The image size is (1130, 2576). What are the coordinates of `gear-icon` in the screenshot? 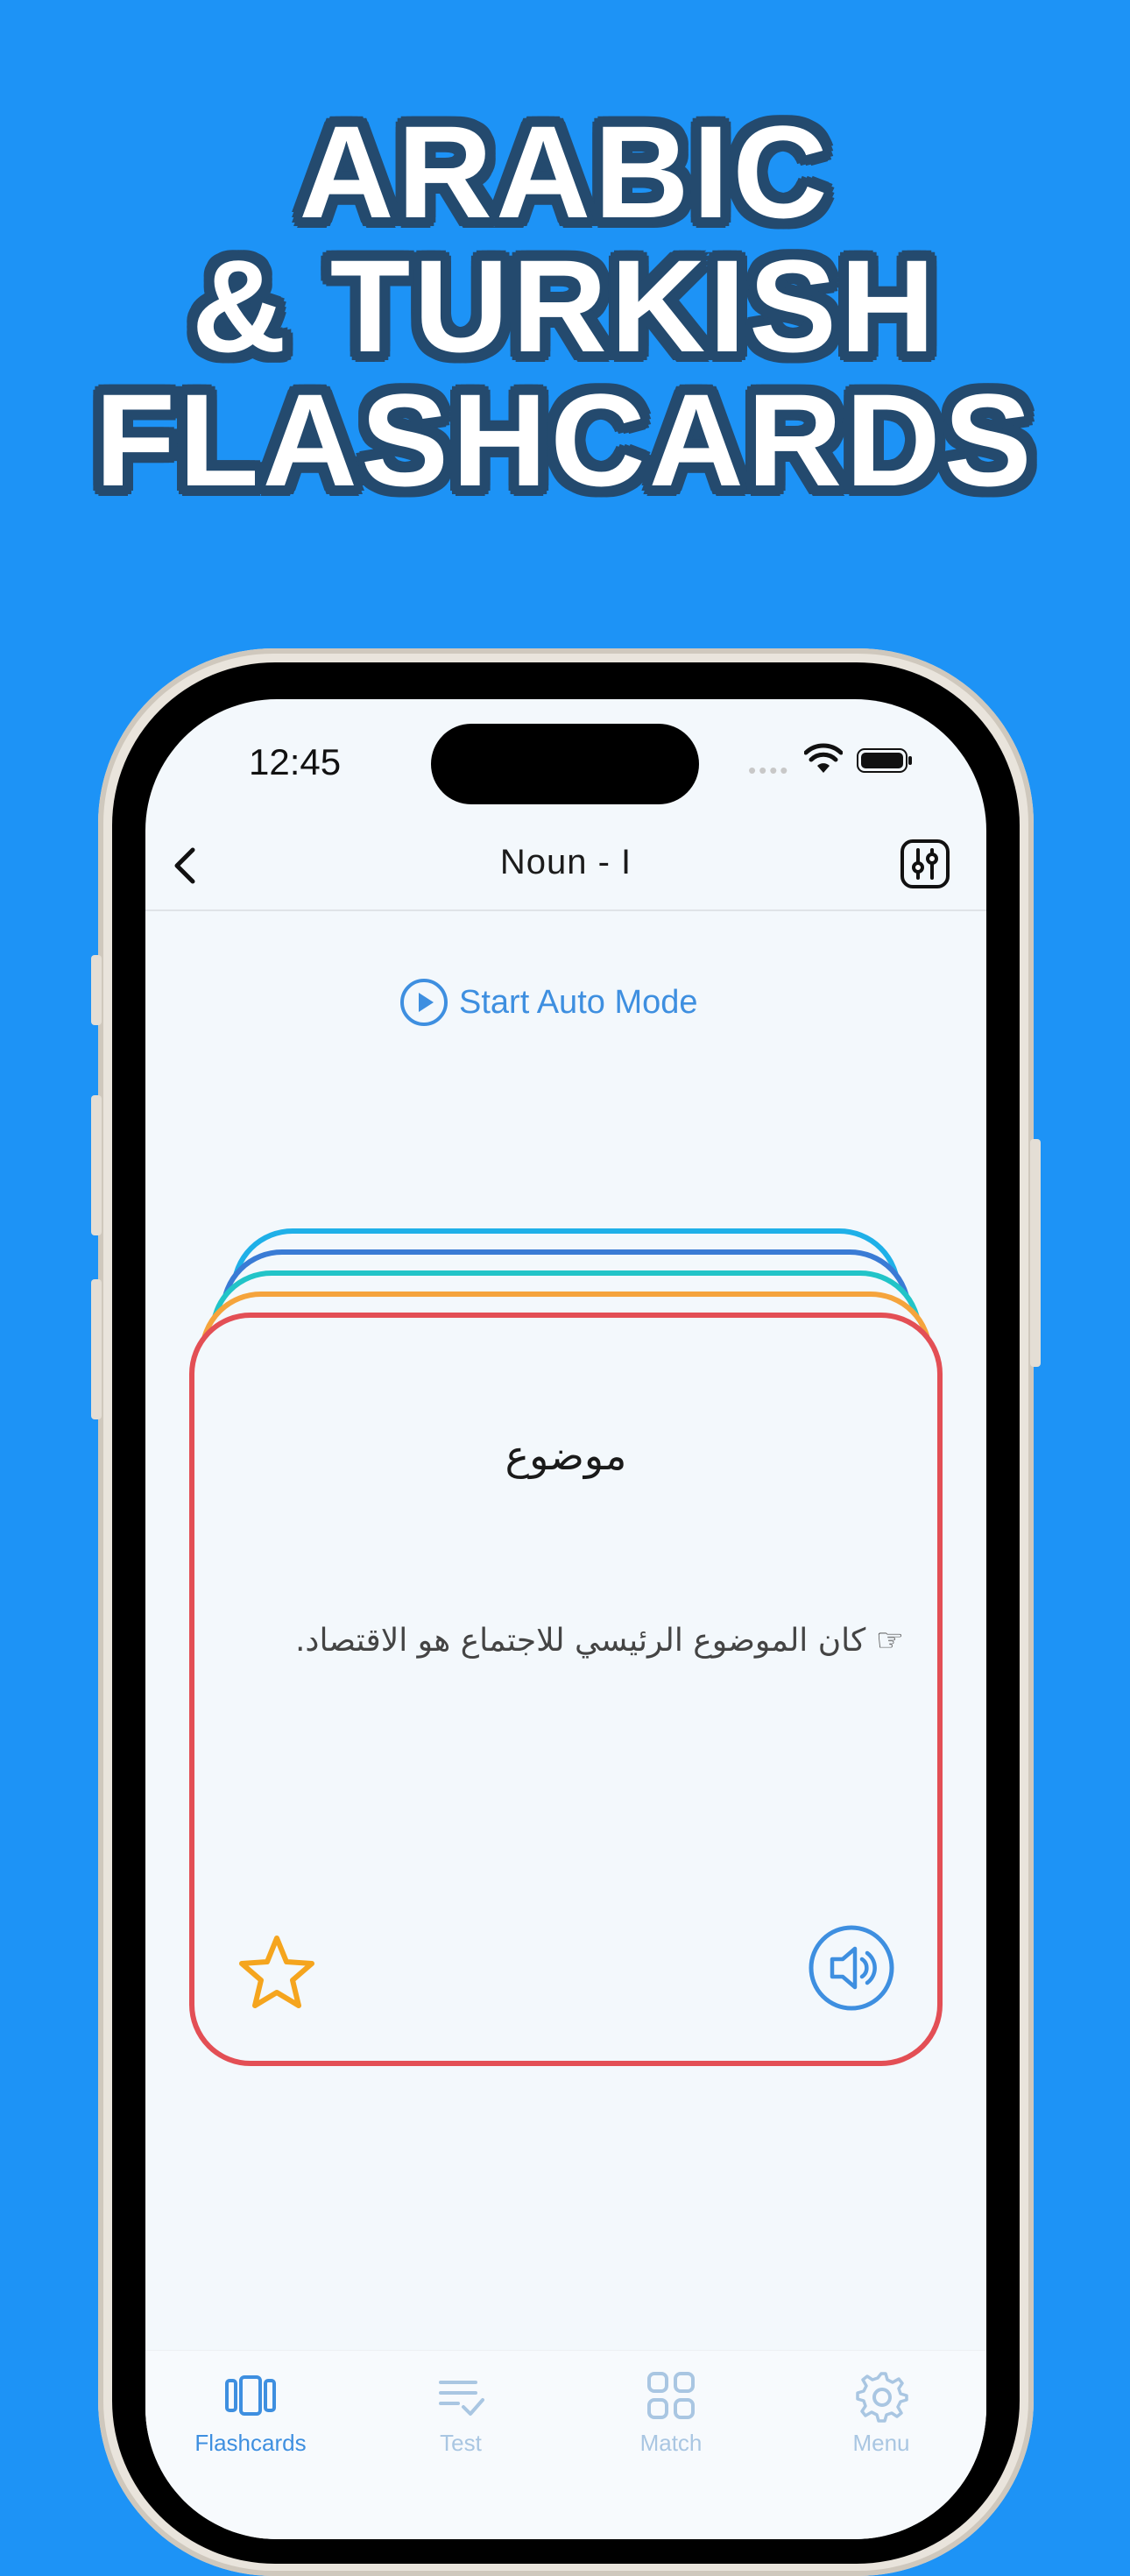 It's located at (882, 2397).